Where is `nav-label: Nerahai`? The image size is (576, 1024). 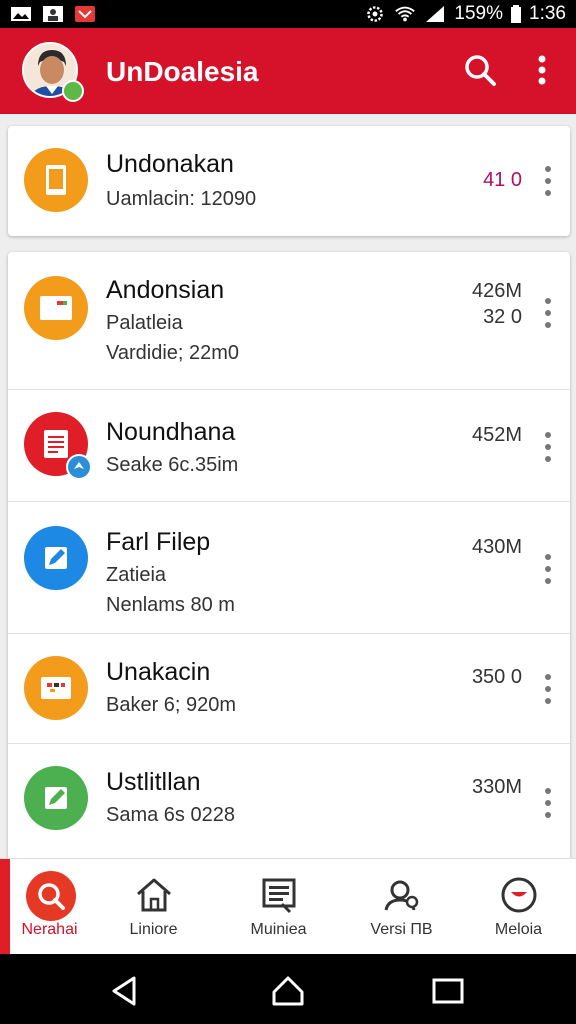
nav-label: Nerahai is located at coordinates (49, 929).